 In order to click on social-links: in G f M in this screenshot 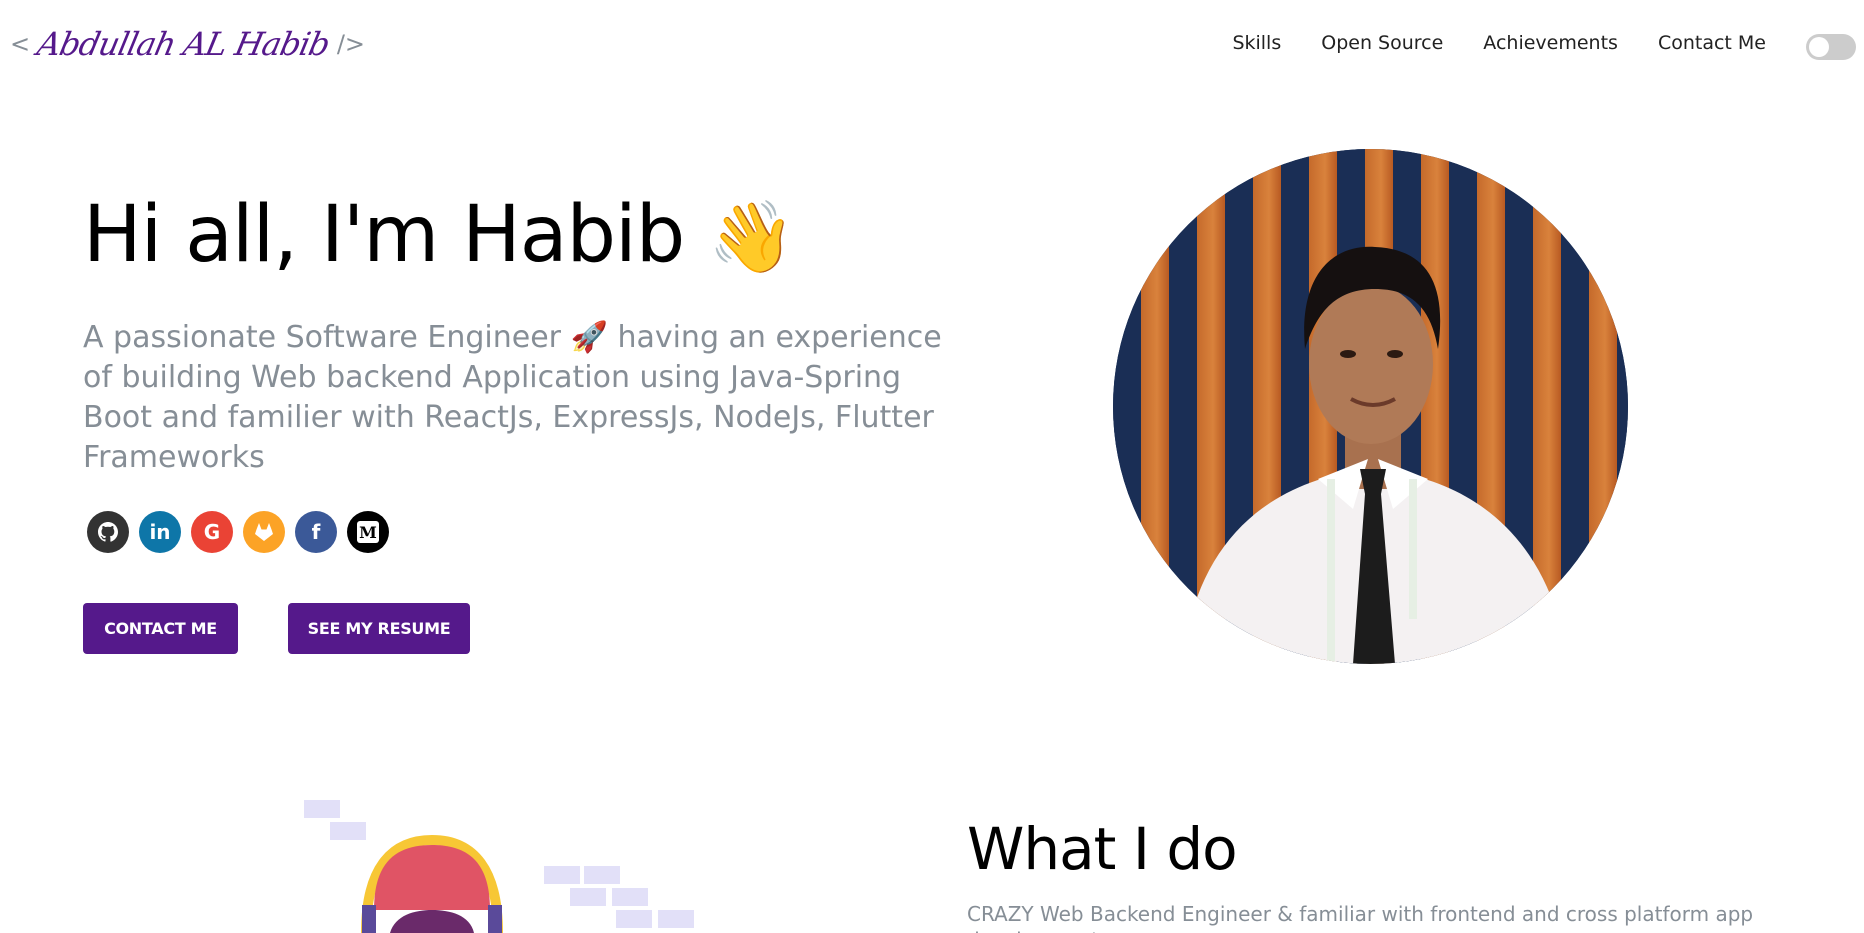, I will do `click(238, 532)`.